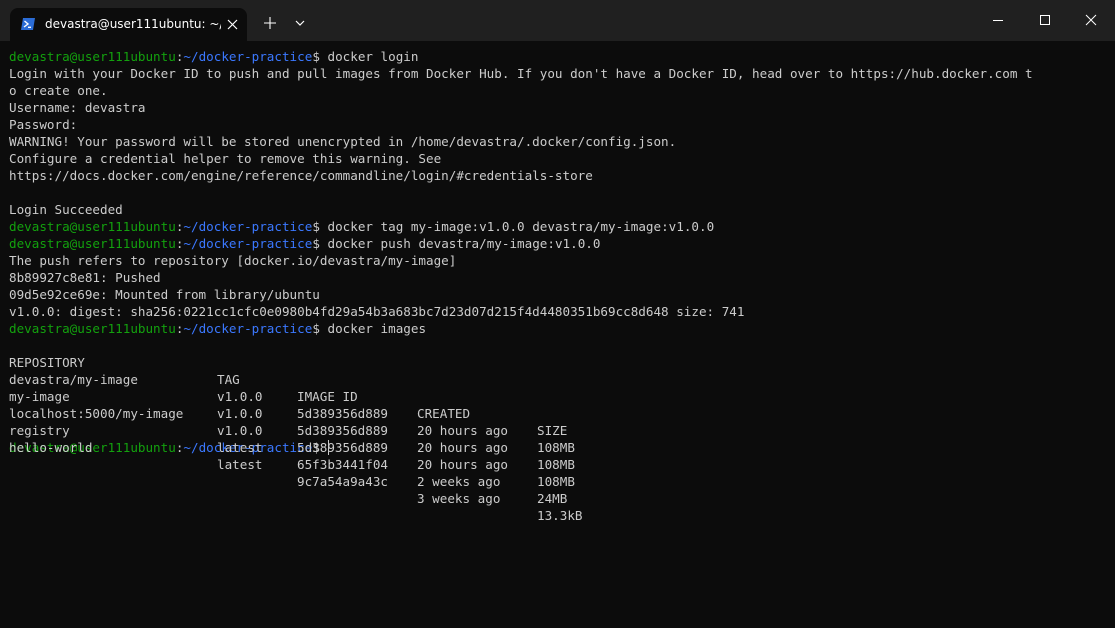 The width and height of the screenshot is (1115, 628). What do you see at coordinates (342, 481) in the screenshot?
I see `cell-image-id: 9c7a54a9a43c` at bounding box center [342, 481].